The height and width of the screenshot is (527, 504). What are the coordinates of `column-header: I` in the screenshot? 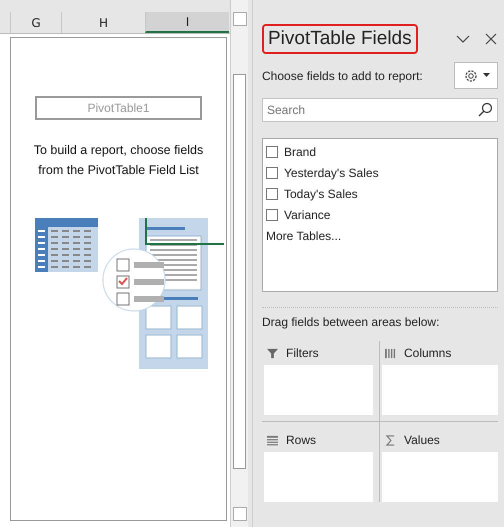 It's located at (187, 22).